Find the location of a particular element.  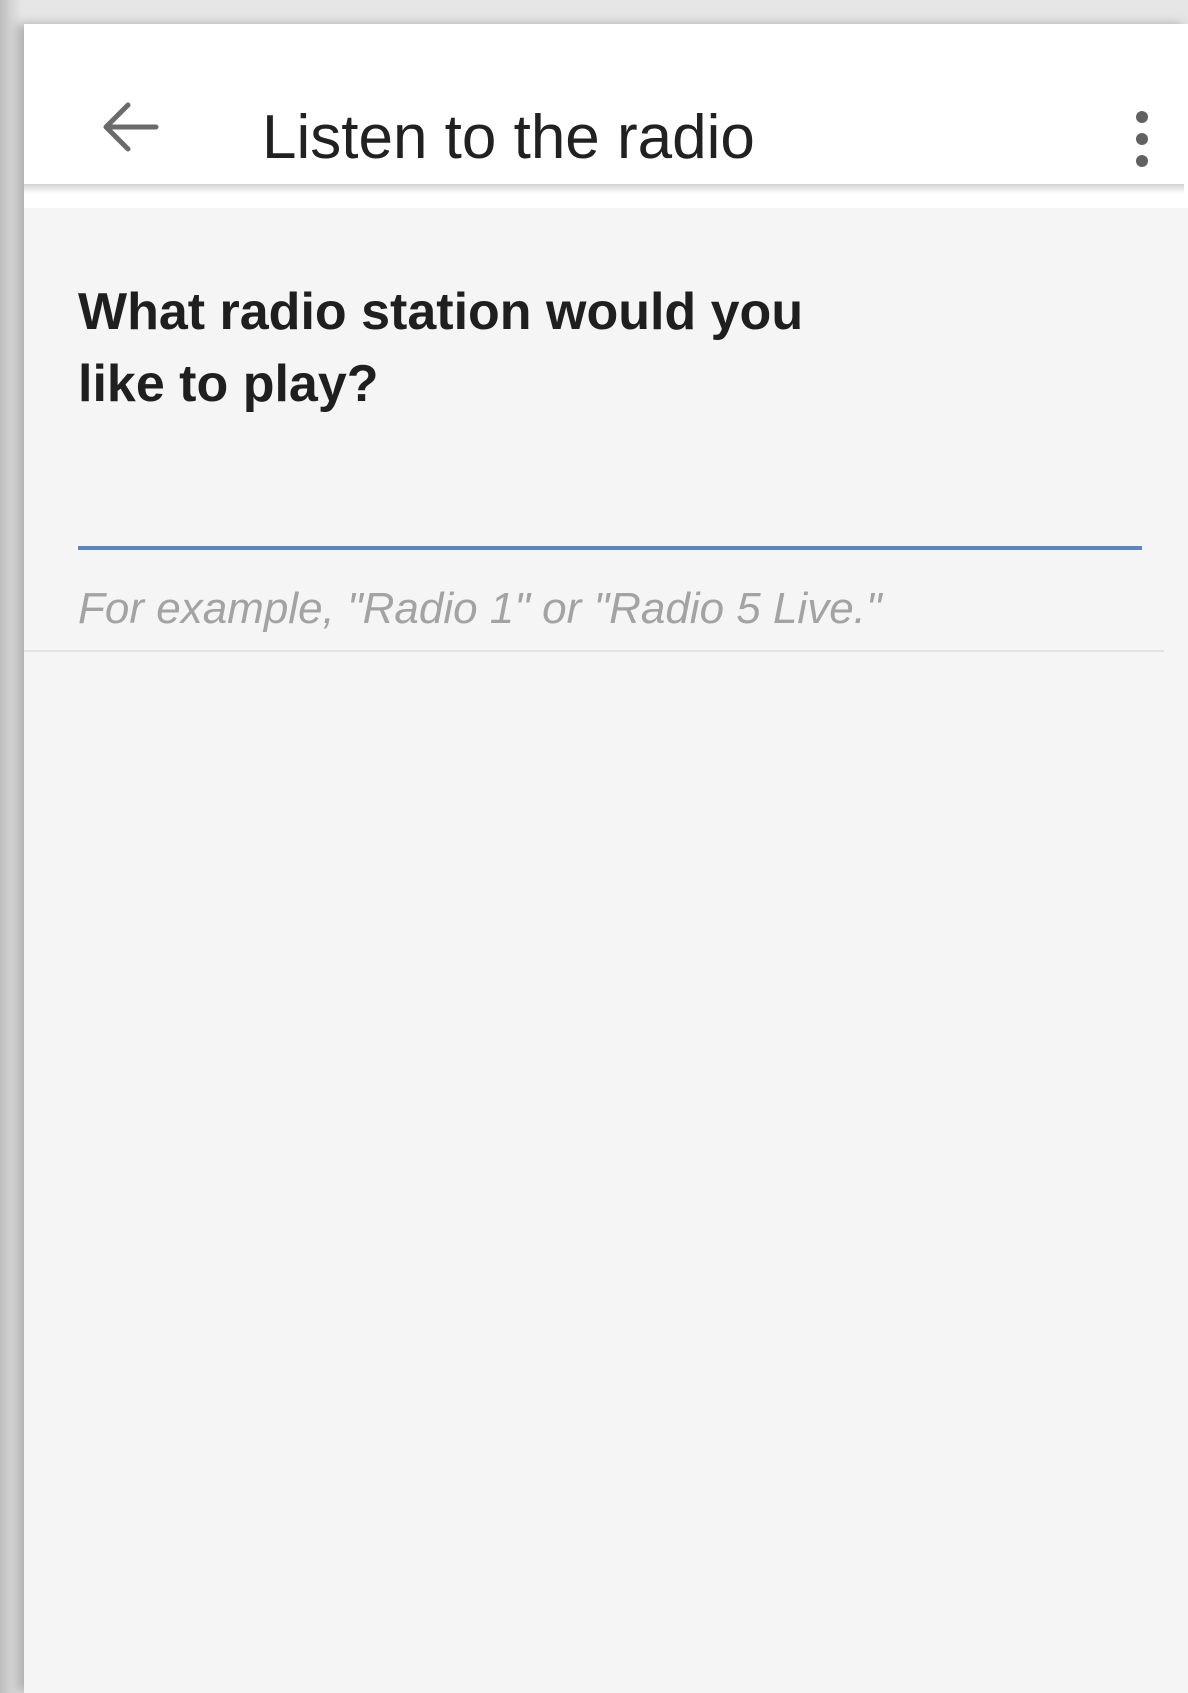

app-bar: Listen to the radio is located at coordinates (606, 116).